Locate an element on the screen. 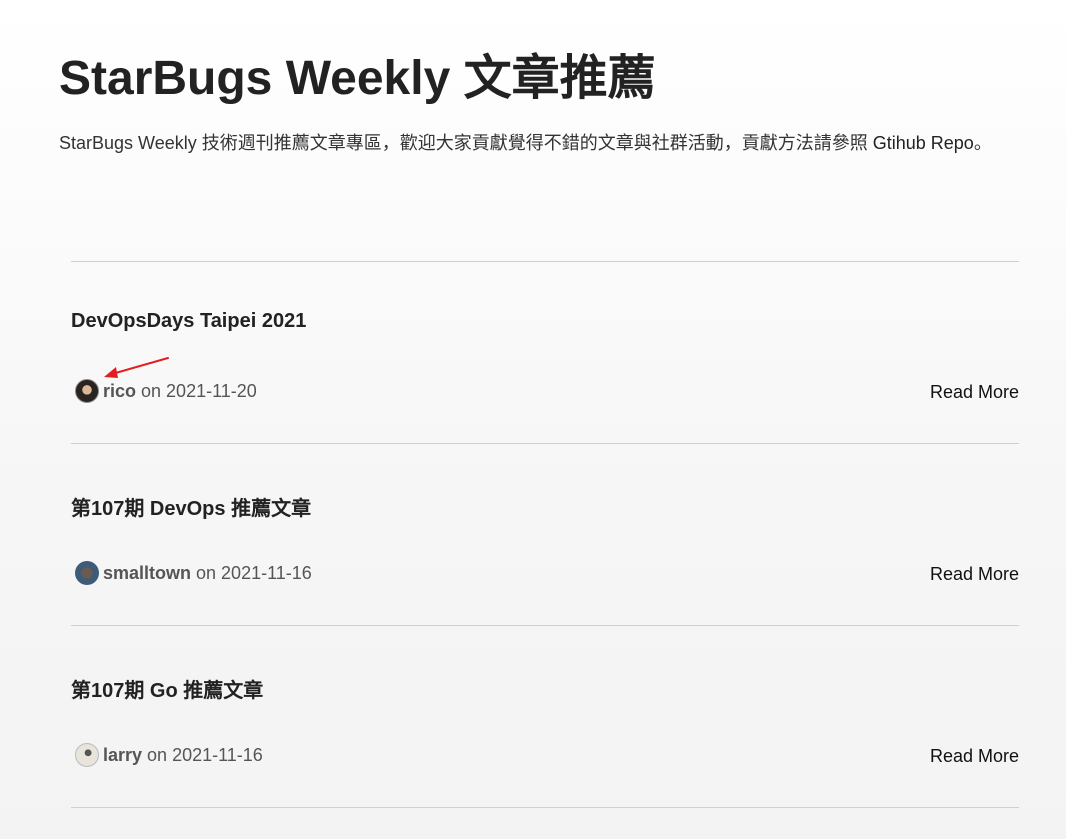 The width and height of the screenshot is (1066, 839). author-name: rico is located at coordinates (119, 391).